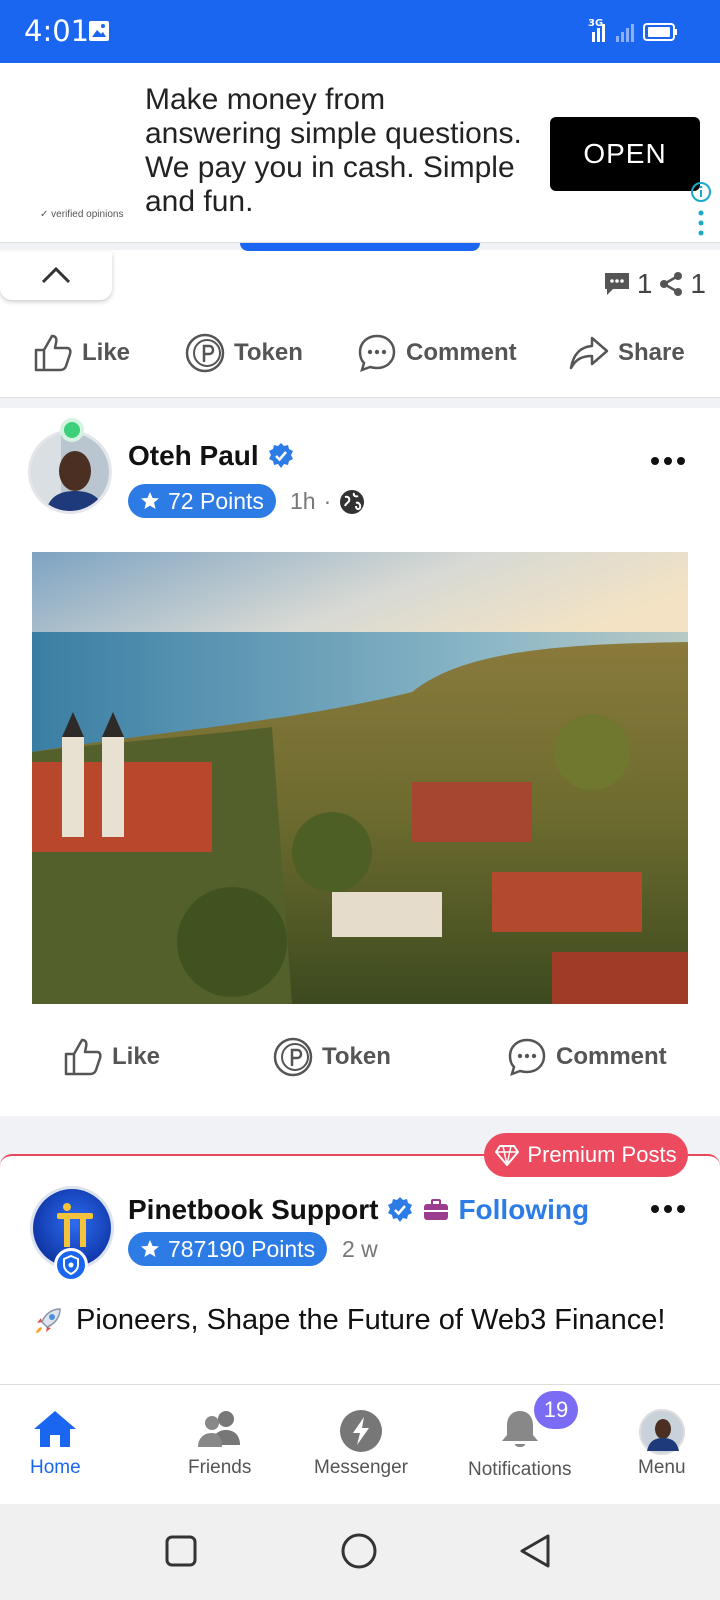  I want to click on home-circle-icon, so click(359, 1551).